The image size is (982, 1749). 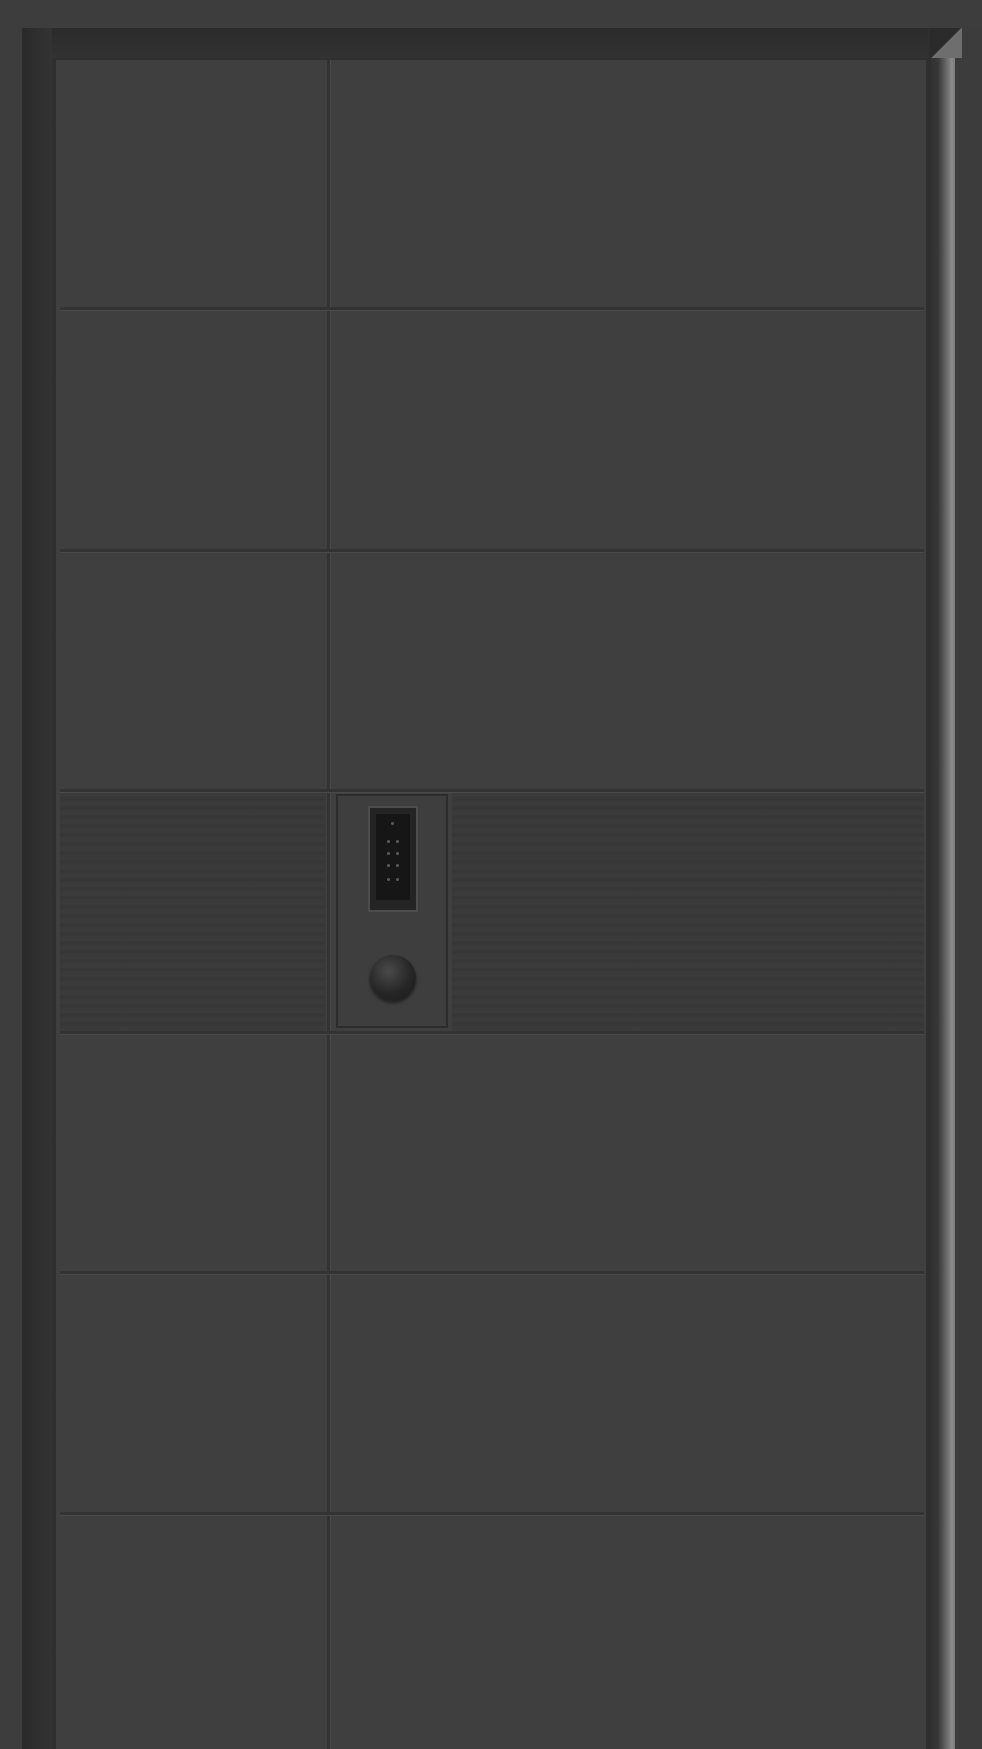 I want to click on door-band-right, so click(x=688, y=912).